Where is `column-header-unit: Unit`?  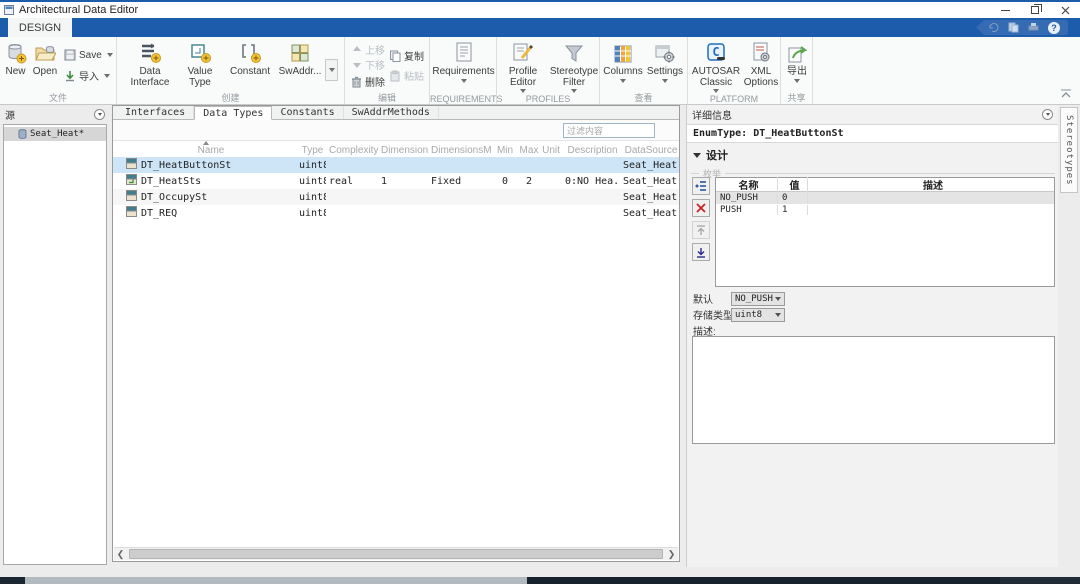
column-header-unit: Unit is located at coordinates (551, 150).